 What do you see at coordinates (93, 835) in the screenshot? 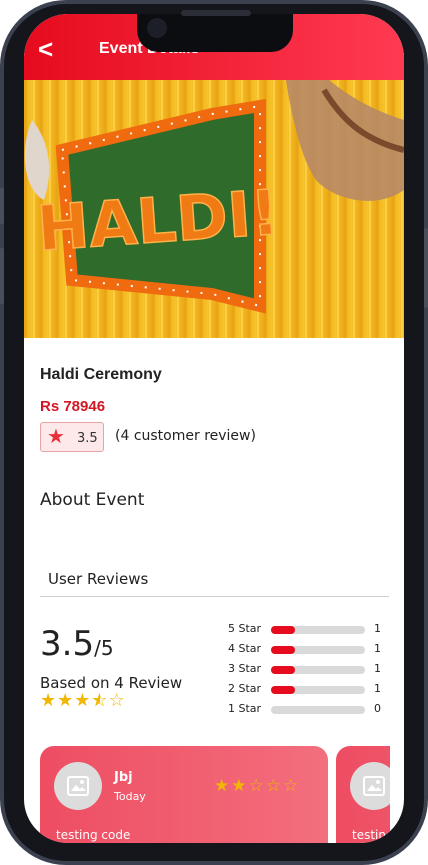
I see `review-text: testing code` at bounding box center [93, 835].